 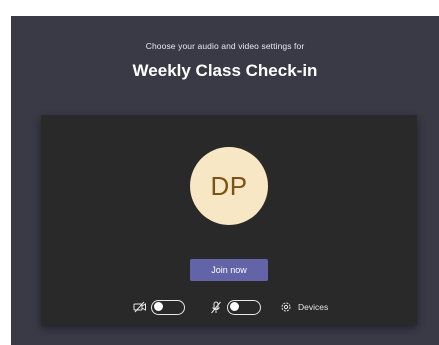 I want to click on mic-toggle-knob, so click(x=234, y=306).